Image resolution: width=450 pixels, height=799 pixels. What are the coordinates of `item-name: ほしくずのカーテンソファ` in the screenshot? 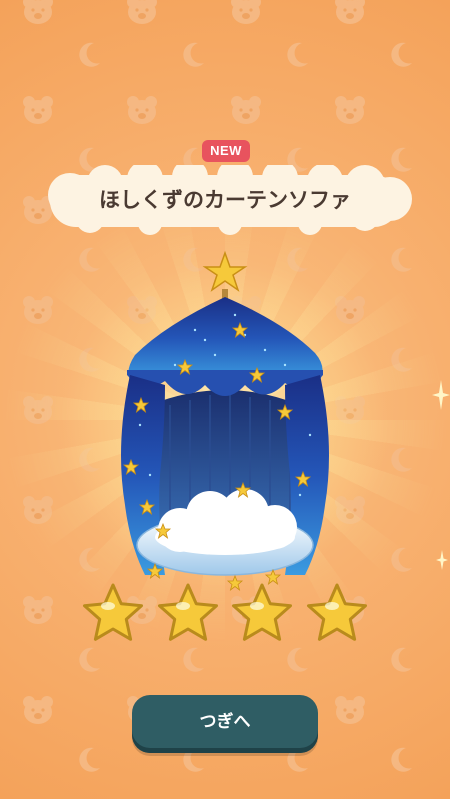 It's located at (225, 200).